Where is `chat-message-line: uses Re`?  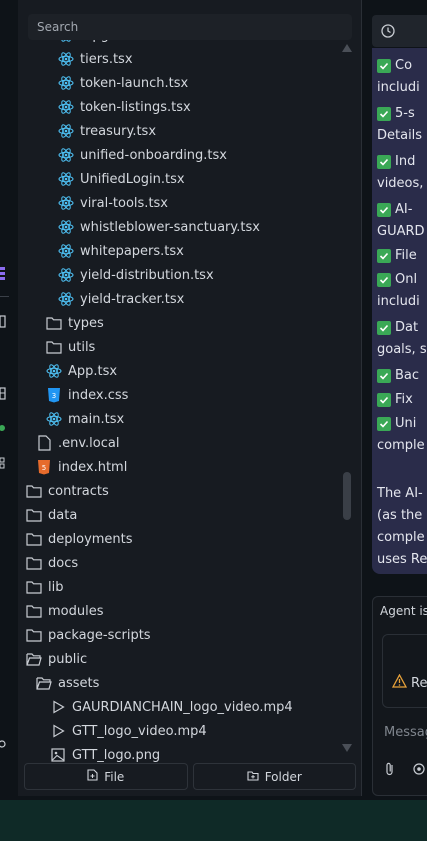 chat-message-line: uses Re is located at coordinates (402, 559).